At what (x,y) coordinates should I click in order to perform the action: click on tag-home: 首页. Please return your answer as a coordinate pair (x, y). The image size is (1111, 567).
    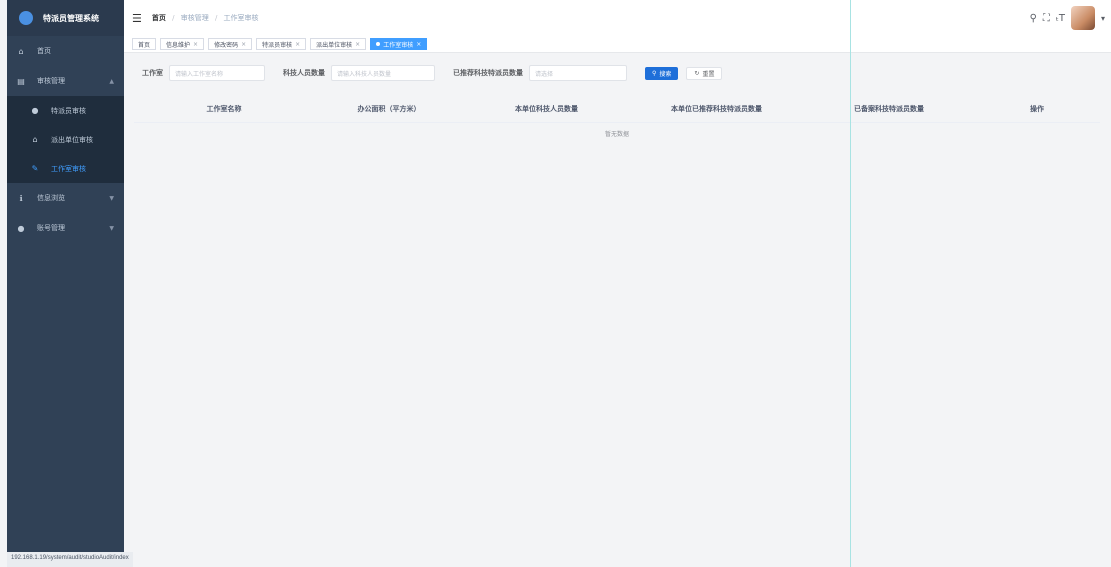
    Looking at the image, I should click on (144, 44).